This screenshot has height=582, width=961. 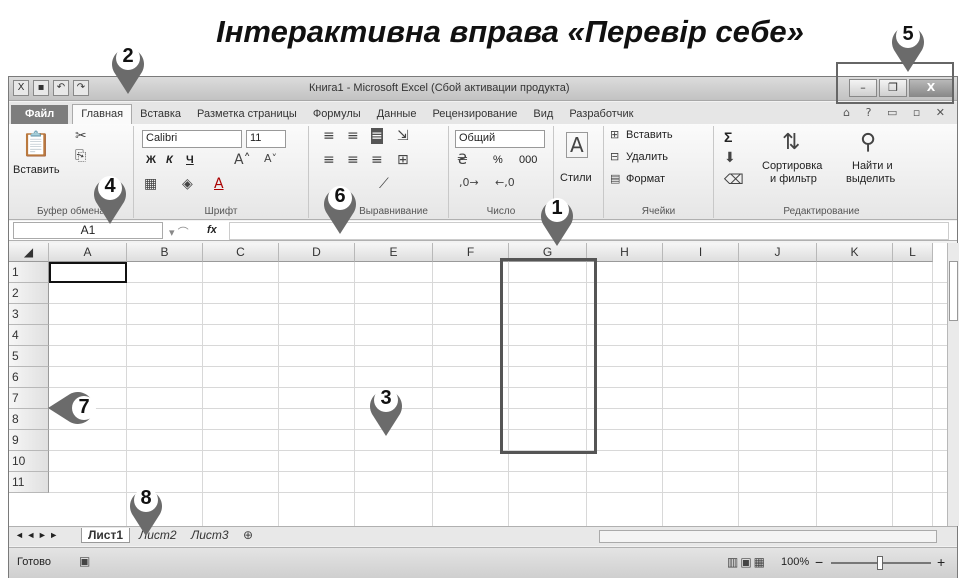 I want to click on align-middle-icon: ≡, so click(x=353, y=136).